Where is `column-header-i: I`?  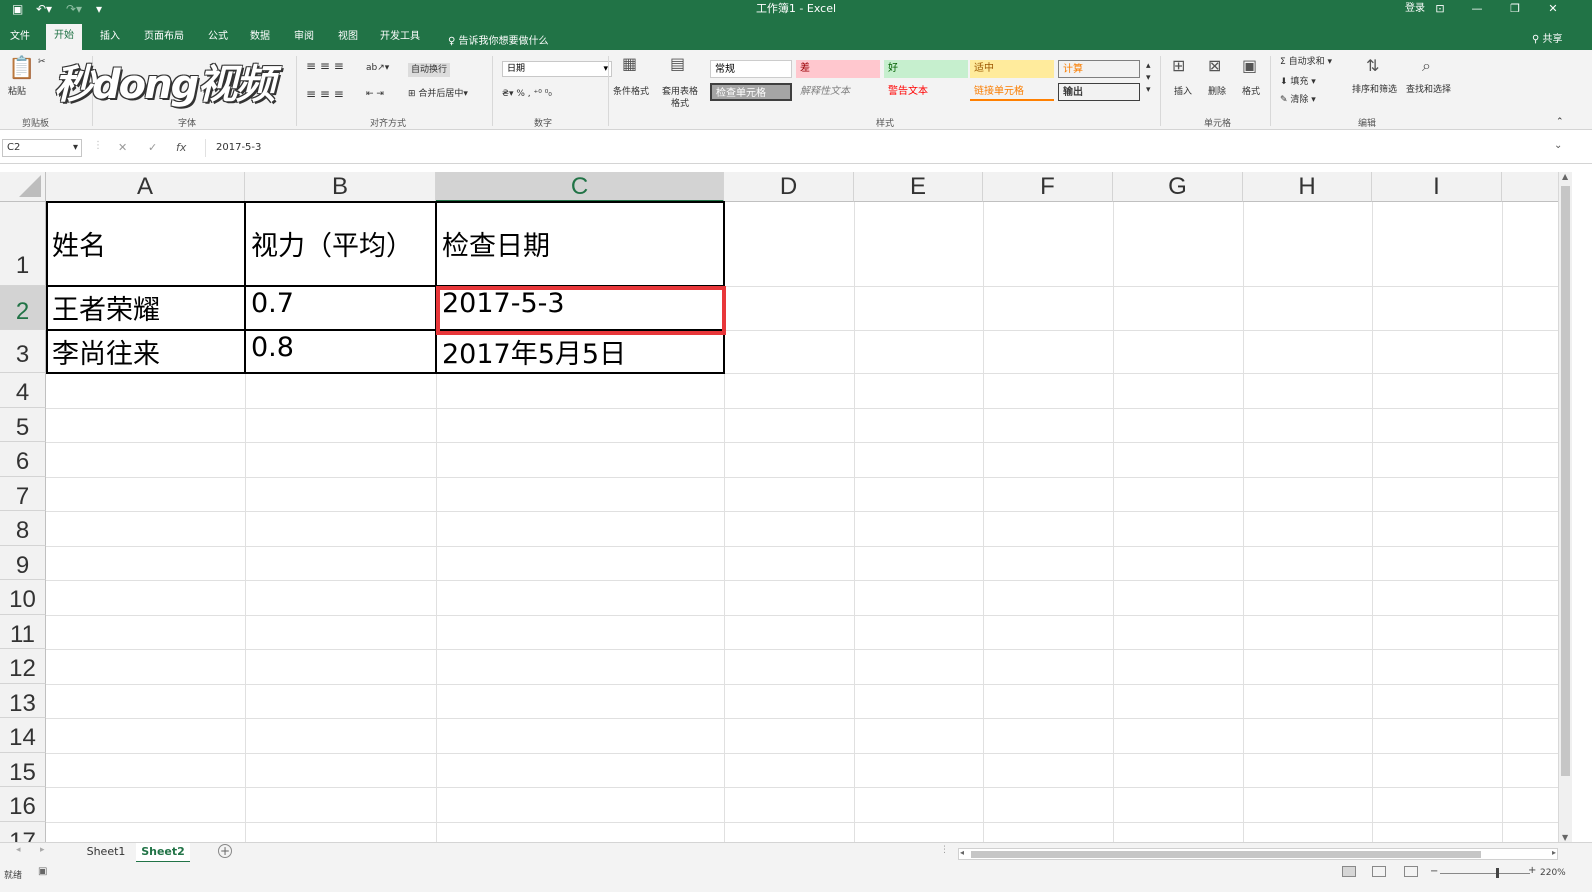
column-header-i: I is located at coordinates (1437, 187).